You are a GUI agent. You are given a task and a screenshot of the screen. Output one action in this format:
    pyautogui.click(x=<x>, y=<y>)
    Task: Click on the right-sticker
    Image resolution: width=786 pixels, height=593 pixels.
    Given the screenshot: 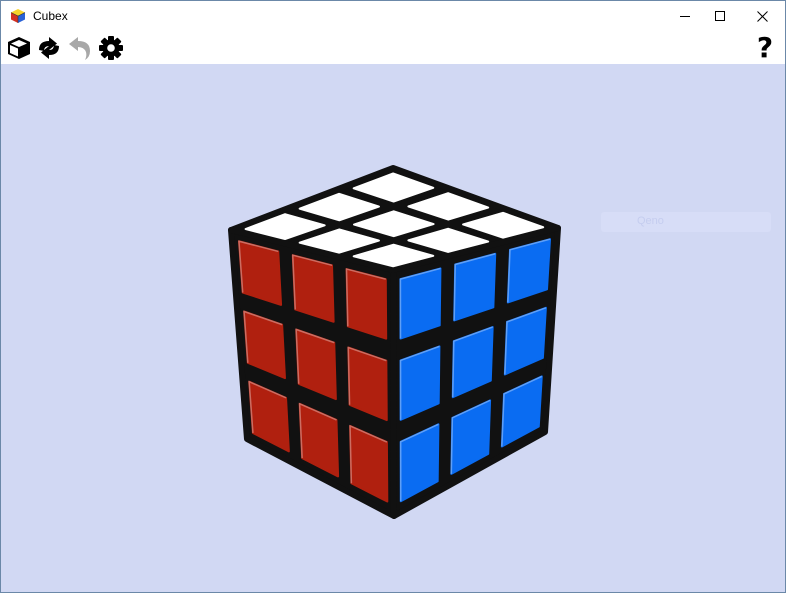 What is the action you would take?
    pyautogui.click(x=420, y=303)
    